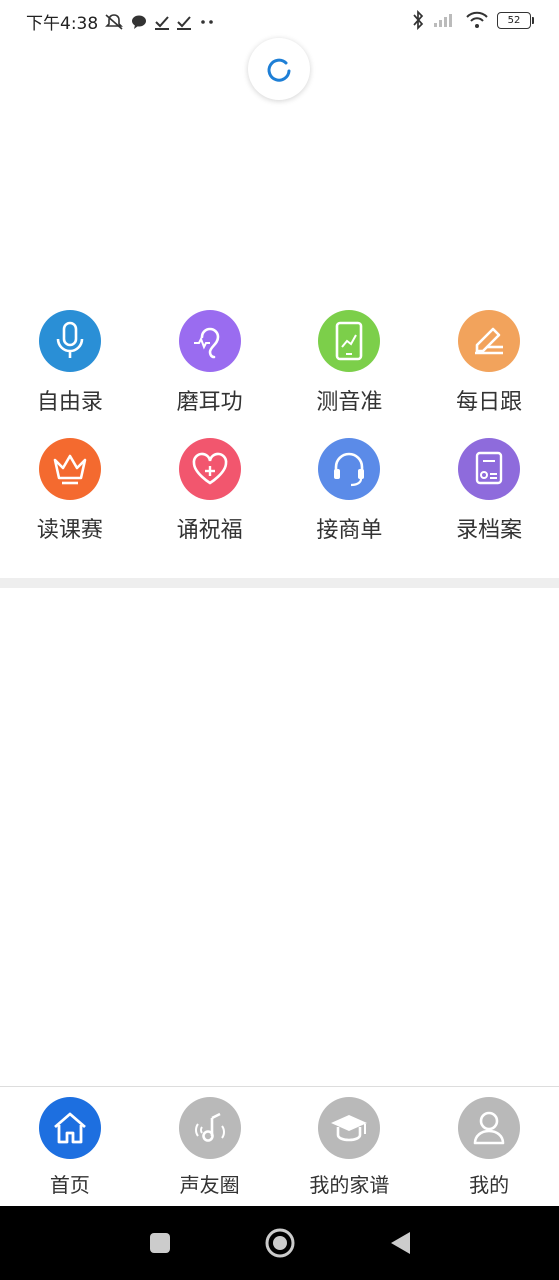 Image resolution: width=559 pixels, height=1280 pixels. I want to click on home-circle-icon, so click(280, 1243).